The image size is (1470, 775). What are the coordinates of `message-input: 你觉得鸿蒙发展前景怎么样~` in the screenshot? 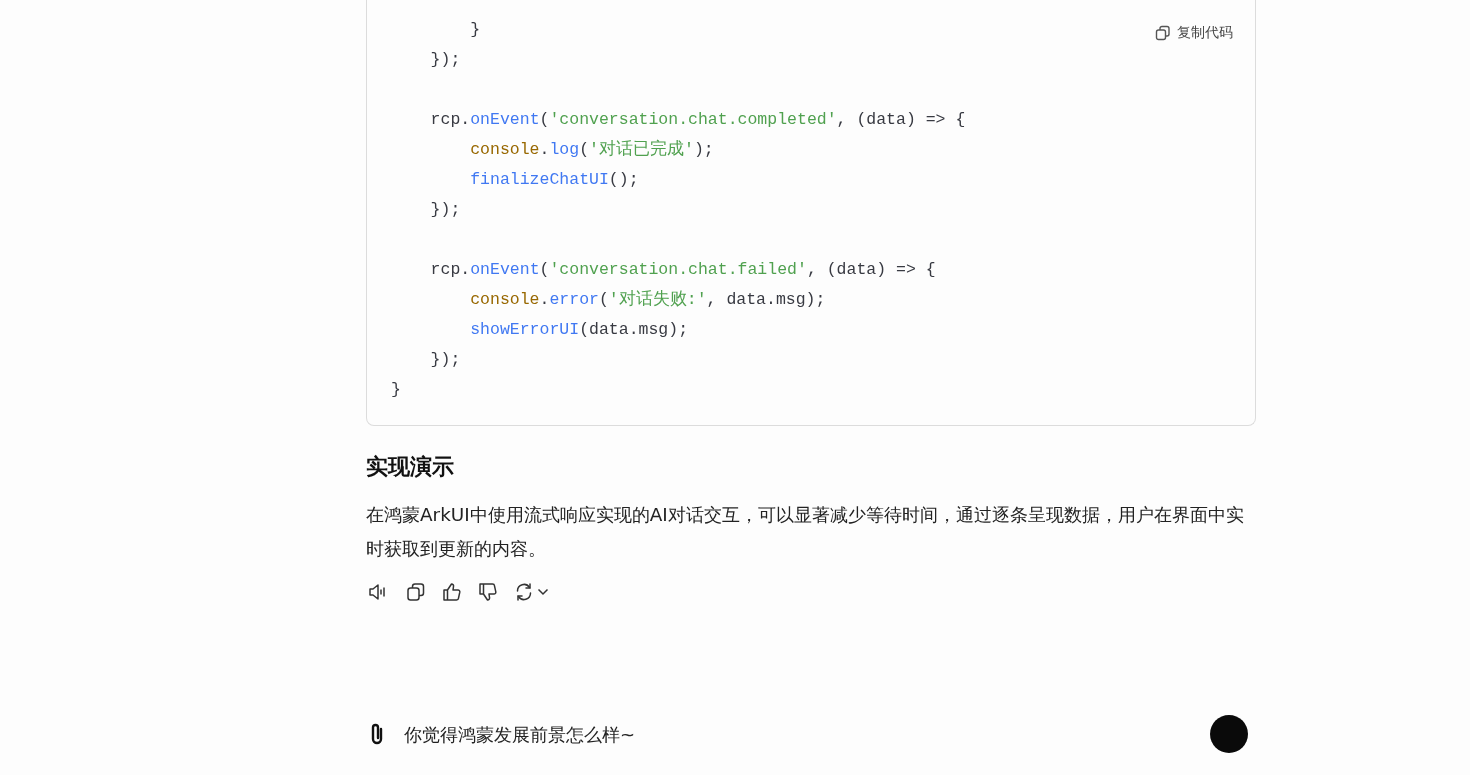 It's located at (794, 734).